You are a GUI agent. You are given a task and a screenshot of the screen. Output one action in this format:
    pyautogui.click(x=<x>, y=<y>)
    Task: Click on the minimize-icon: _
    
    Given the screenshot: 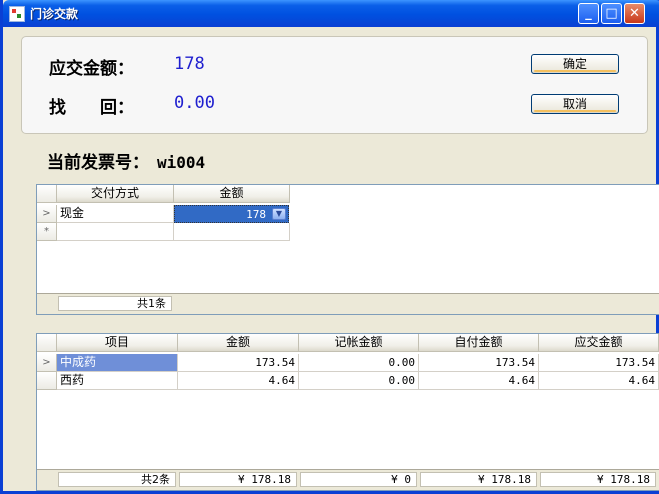 What is the action you would take?
    pyautogui.click(x=588, y=13)
    